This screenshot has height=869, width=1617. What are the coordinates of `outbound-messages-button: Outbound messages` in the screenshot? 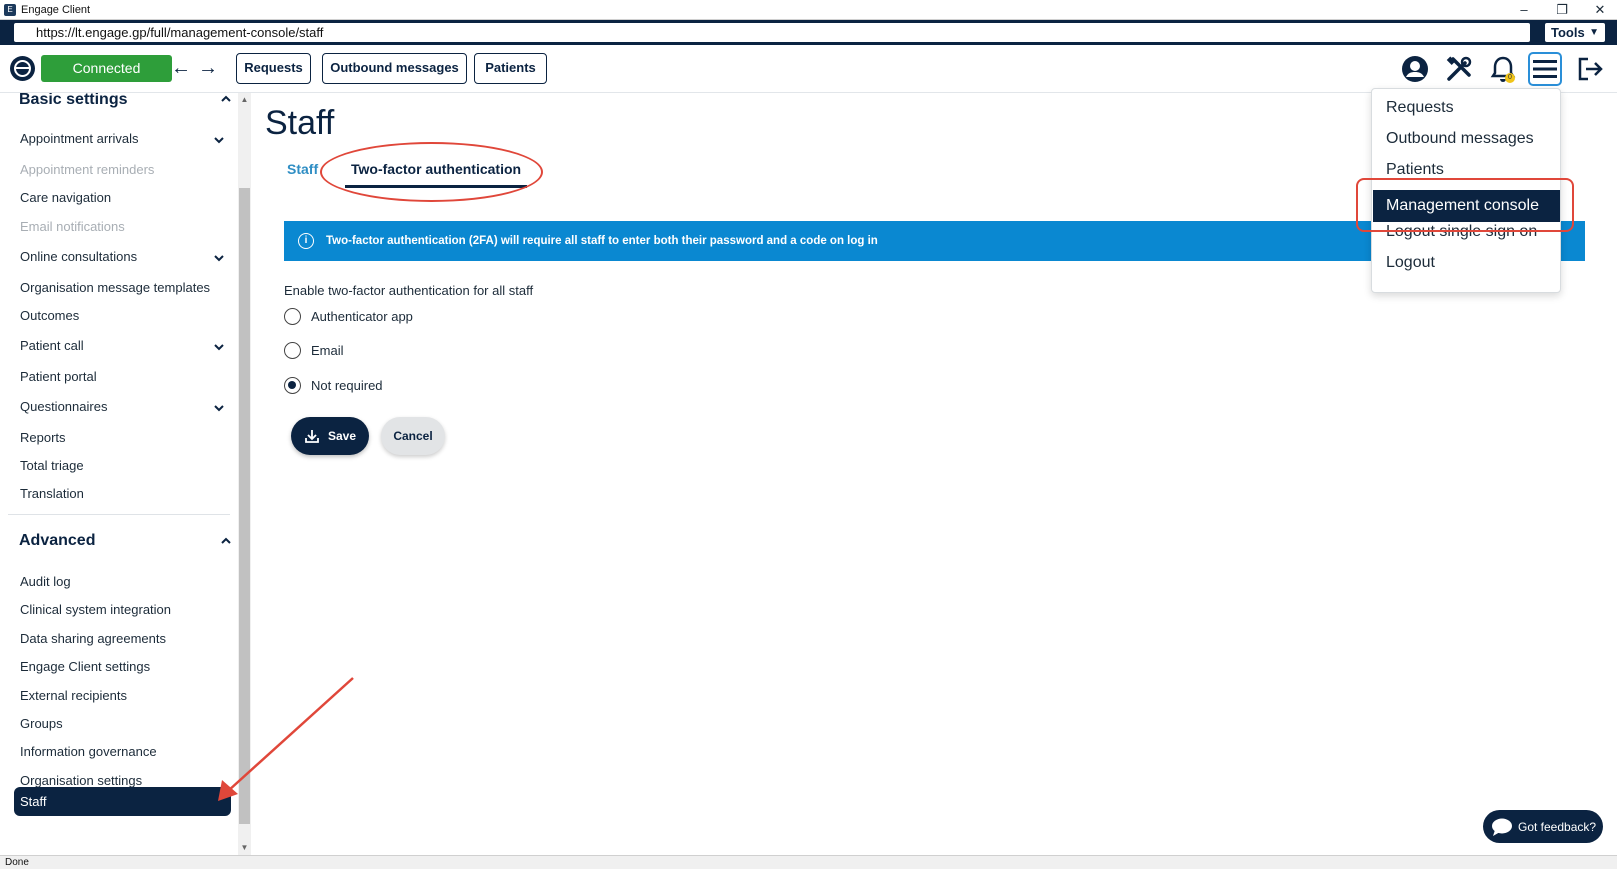 It's located at (394, 68).